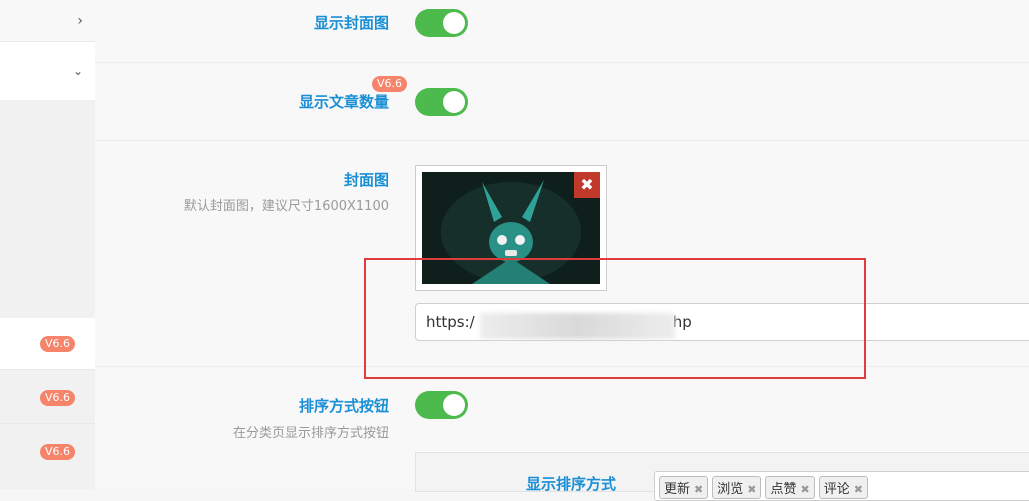 This screenshot has width=1029, height=501. Describe the element at coordinates (47, 244) in the screenshot. I see `sidebar: › ⌄ V6.6 V6.6 V6.6` at that location.